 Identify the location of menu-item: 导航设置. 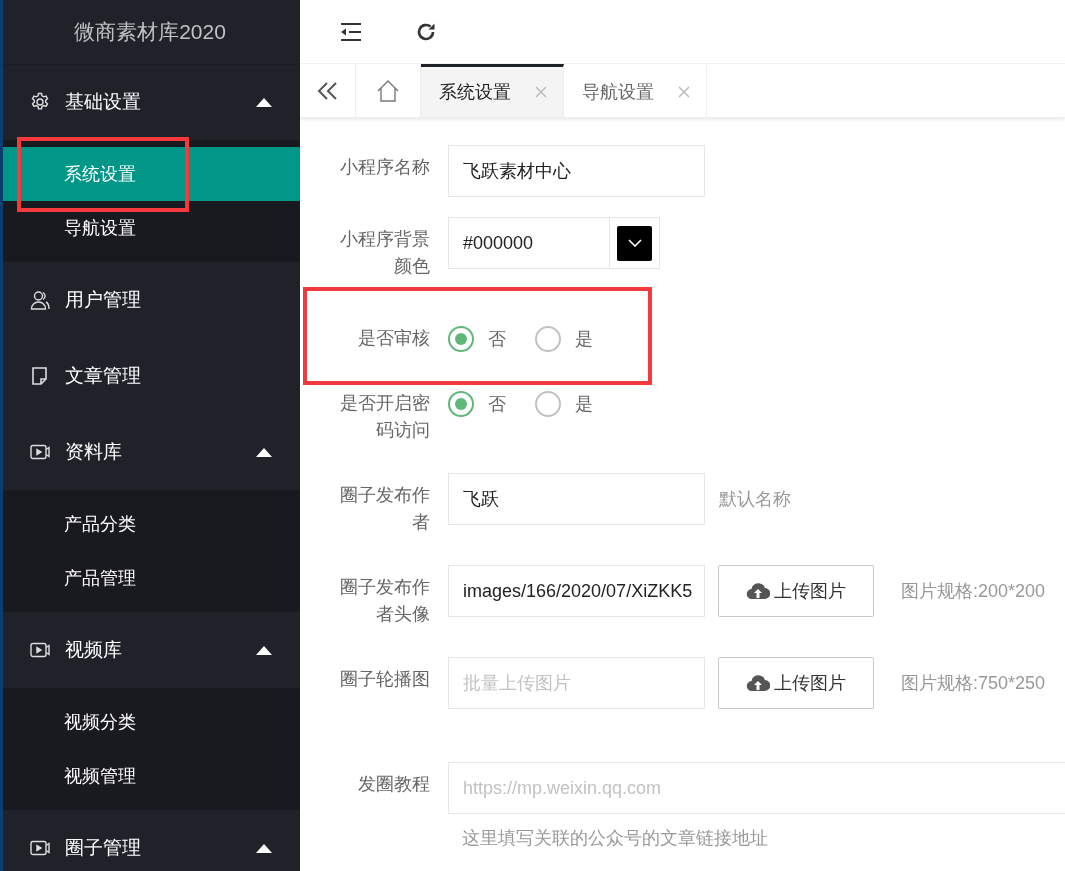
(151, 228).